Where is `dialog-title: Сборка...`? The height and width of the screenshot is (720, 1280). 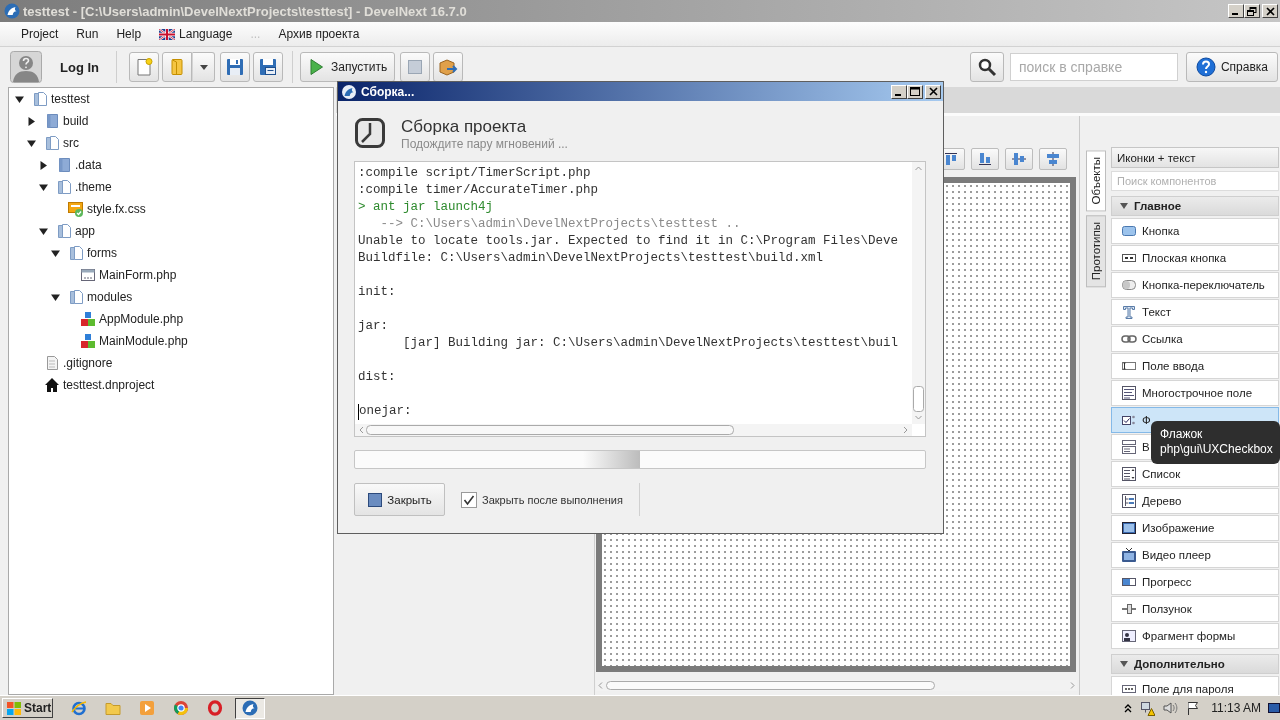
dialog-title: Сборка... is located at coordinates (388, 91).